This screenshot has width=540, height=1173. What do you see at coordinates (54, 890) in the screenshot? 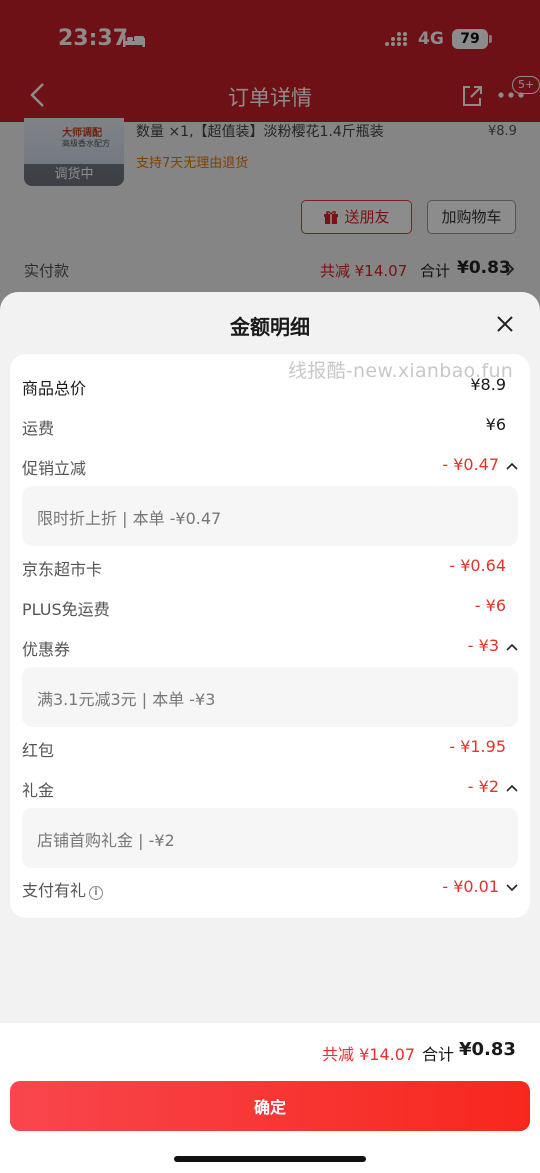
I see `payment-reward-label: 支付有礼` at bounding box center [54, 890].